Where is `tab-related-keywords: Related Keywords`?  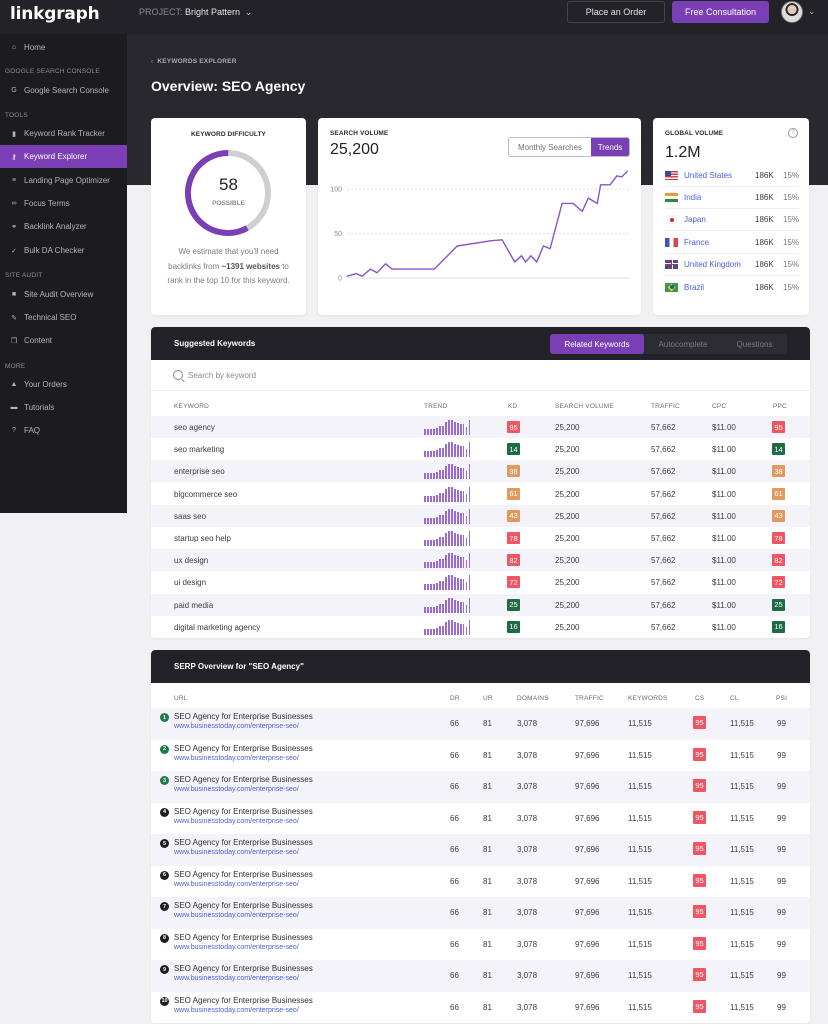 tab-related-keywords: Related Keywords is located at coordinates (597, 344).